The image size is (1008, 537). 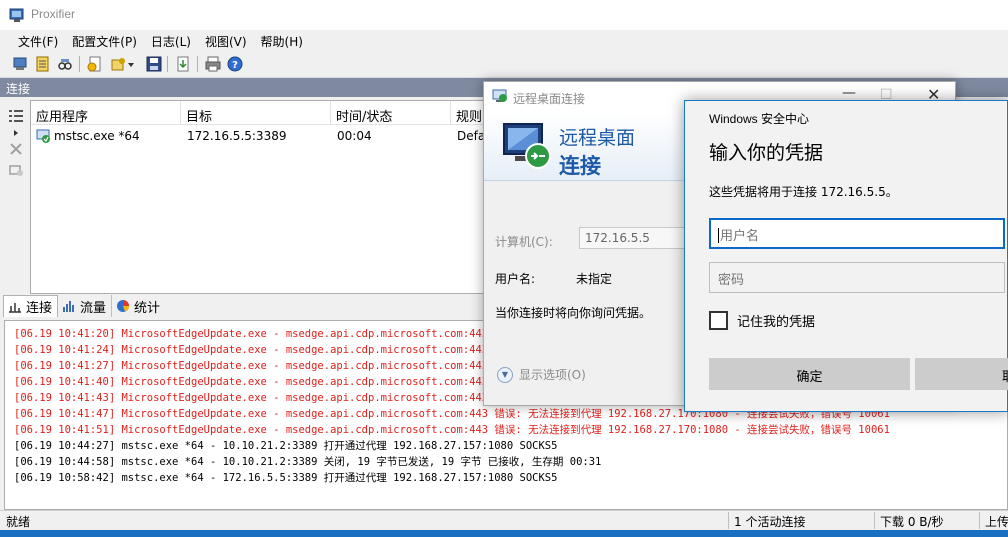 I want to click on status-ready: 就绪, so click(x=18, y=522).